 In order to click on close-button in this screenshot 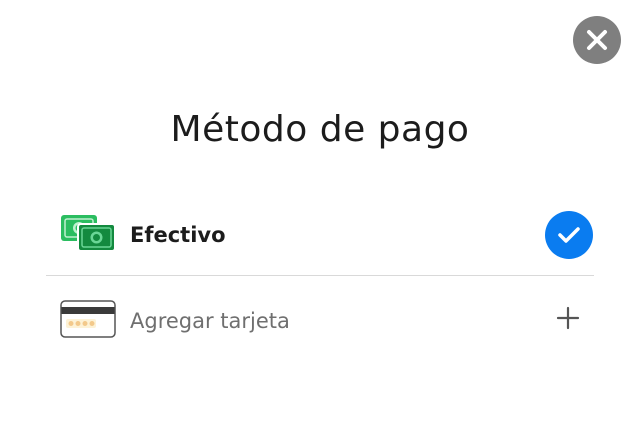, I will do `click(597, 40)`.